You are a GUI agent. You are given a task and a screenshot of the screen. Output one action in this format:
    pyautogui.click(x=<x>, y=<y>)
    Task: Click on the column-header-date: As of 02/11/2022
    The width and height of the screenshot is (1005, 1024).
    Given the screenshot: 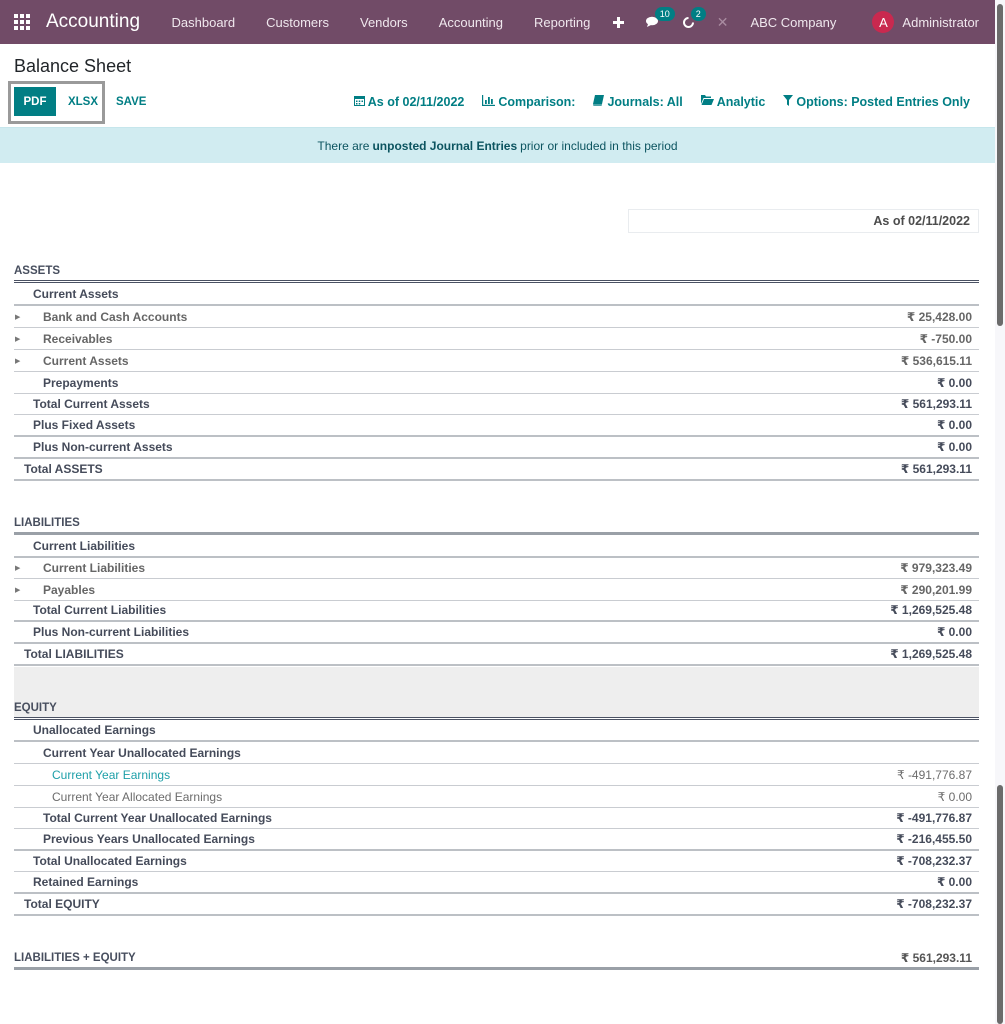 What is the action you would take?
    pyautogui.click(x=803, y=221)
    